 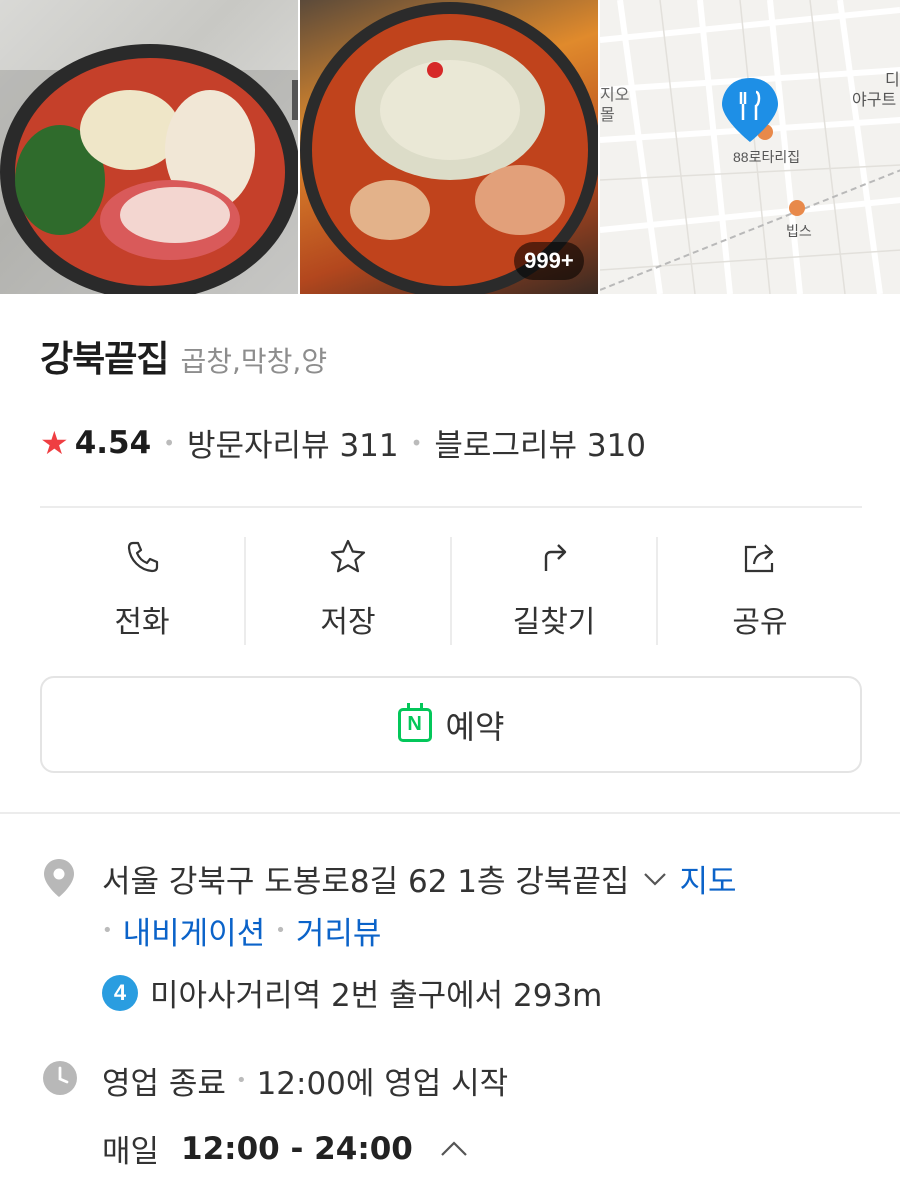 What do you see at coordinates (451, 507) in the screenshot?
I see `divider` at bounding box center [451, 507].